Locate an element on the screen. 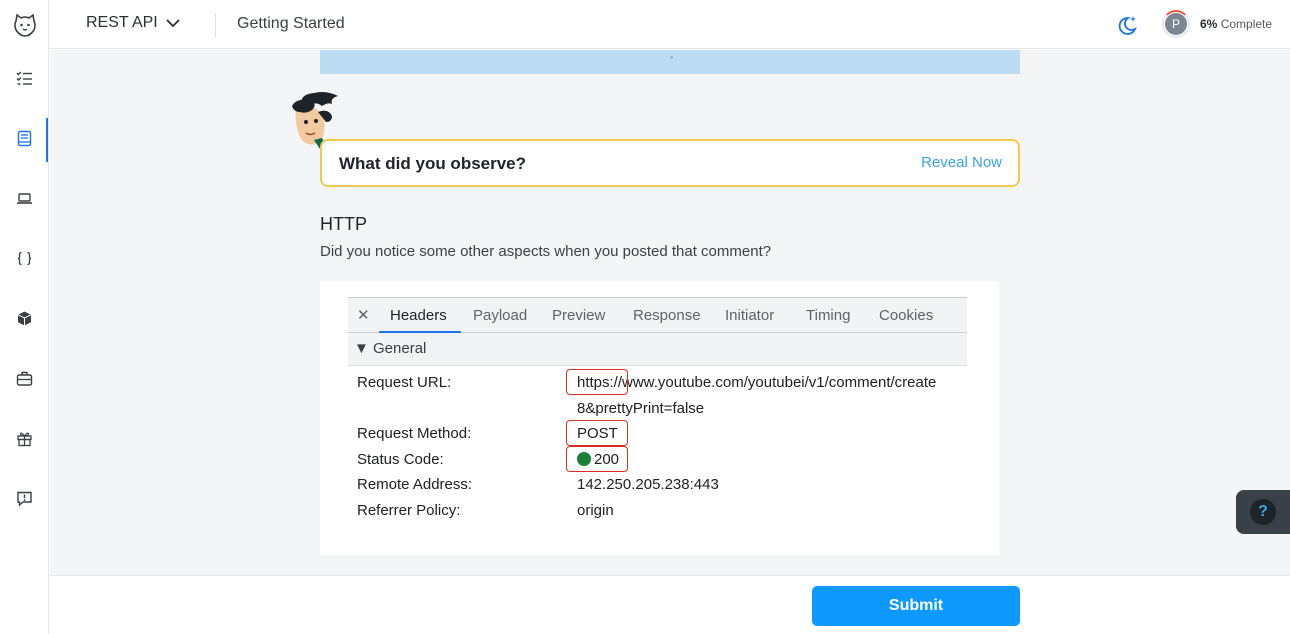 This screenshot has width=1290, height=634. progress-text: 6% Complete is located at coordinates (1236, 24).